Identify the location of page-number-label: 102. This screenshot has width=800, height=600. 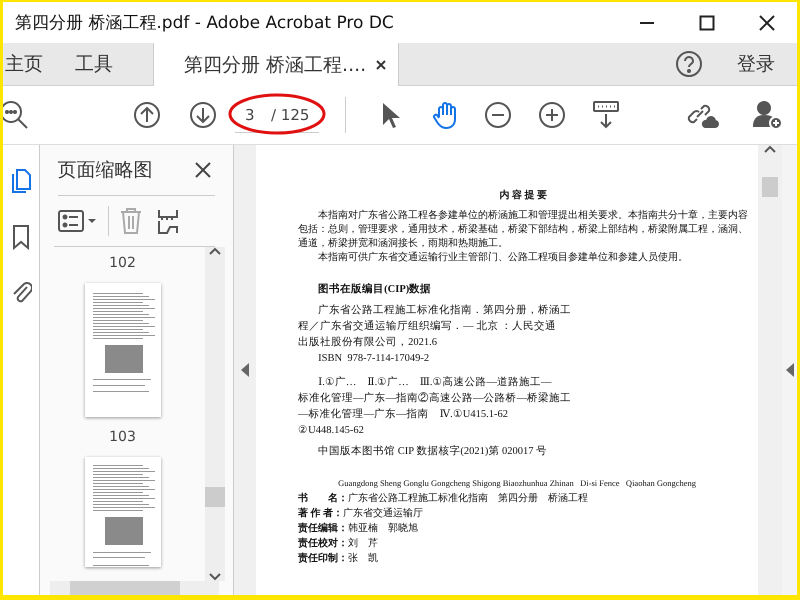
(122, 263).